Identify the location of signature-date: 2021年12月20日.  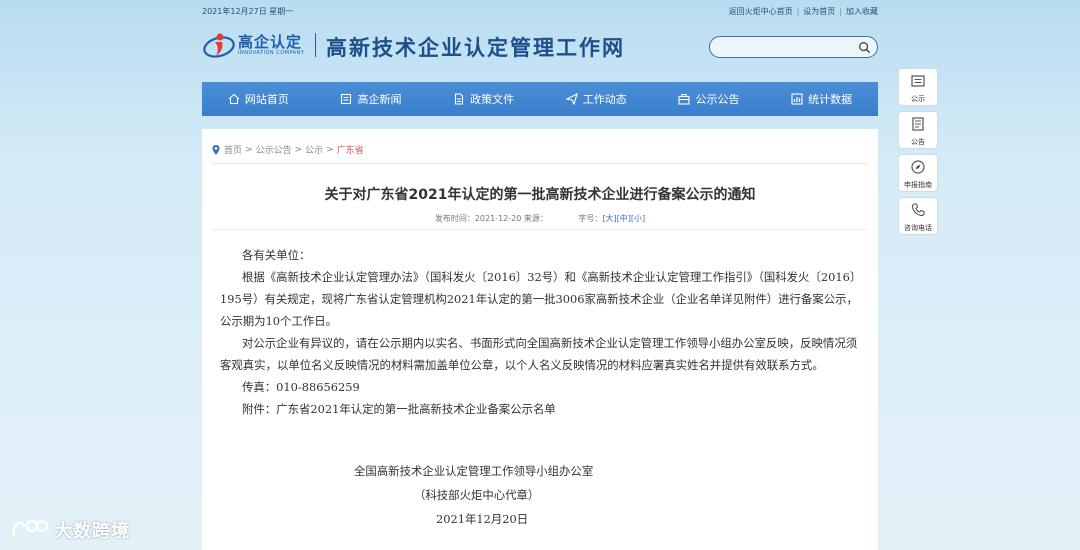
(482, 519).